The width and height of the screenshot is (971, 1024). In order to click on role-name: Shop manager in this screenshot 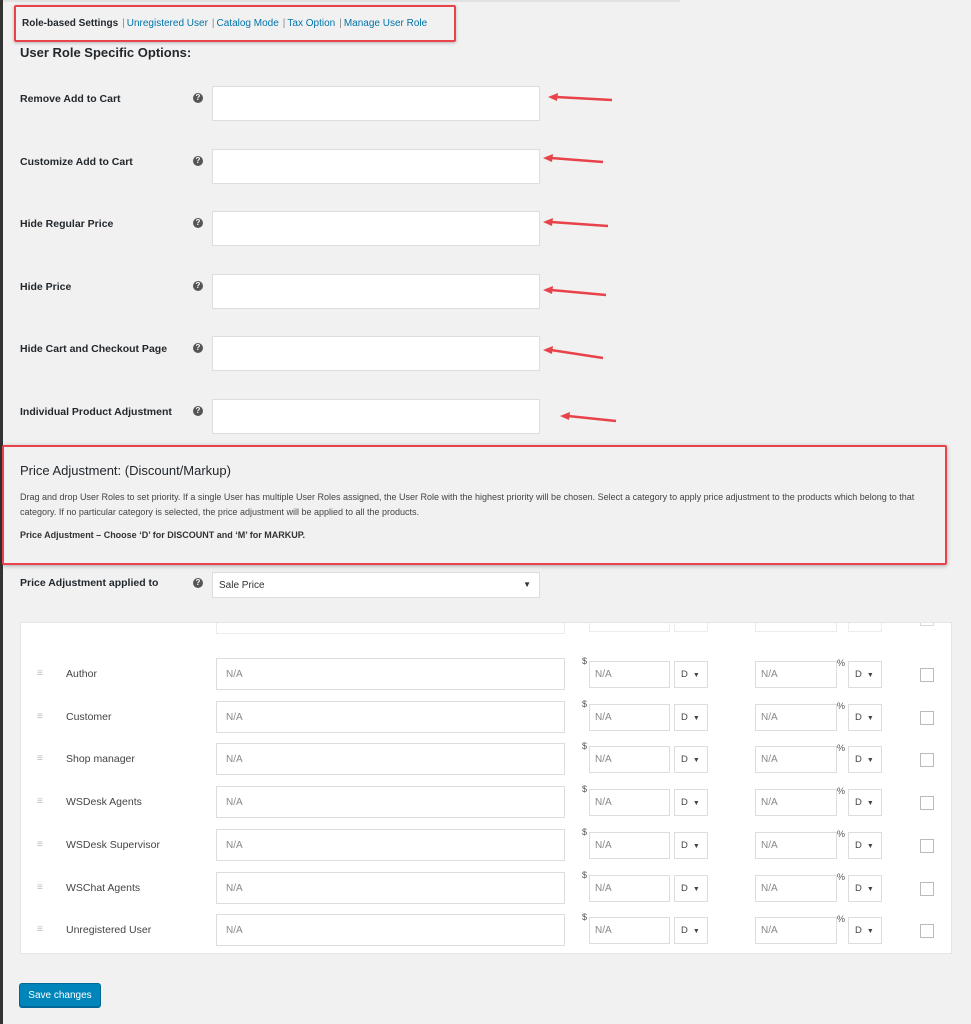, I will do `click(100, 759)`.